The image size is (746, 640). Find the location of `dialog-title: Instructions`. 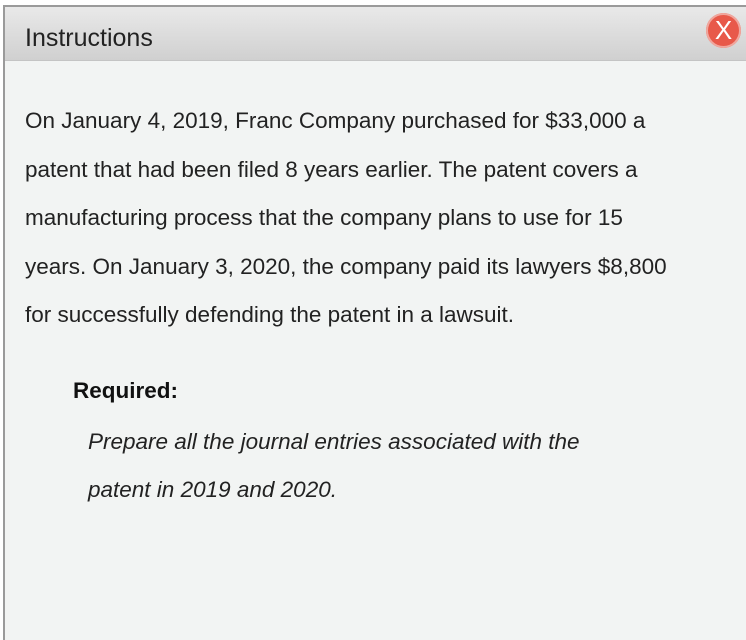

dialog-title: Instructions is located at coordinates (89, 38).